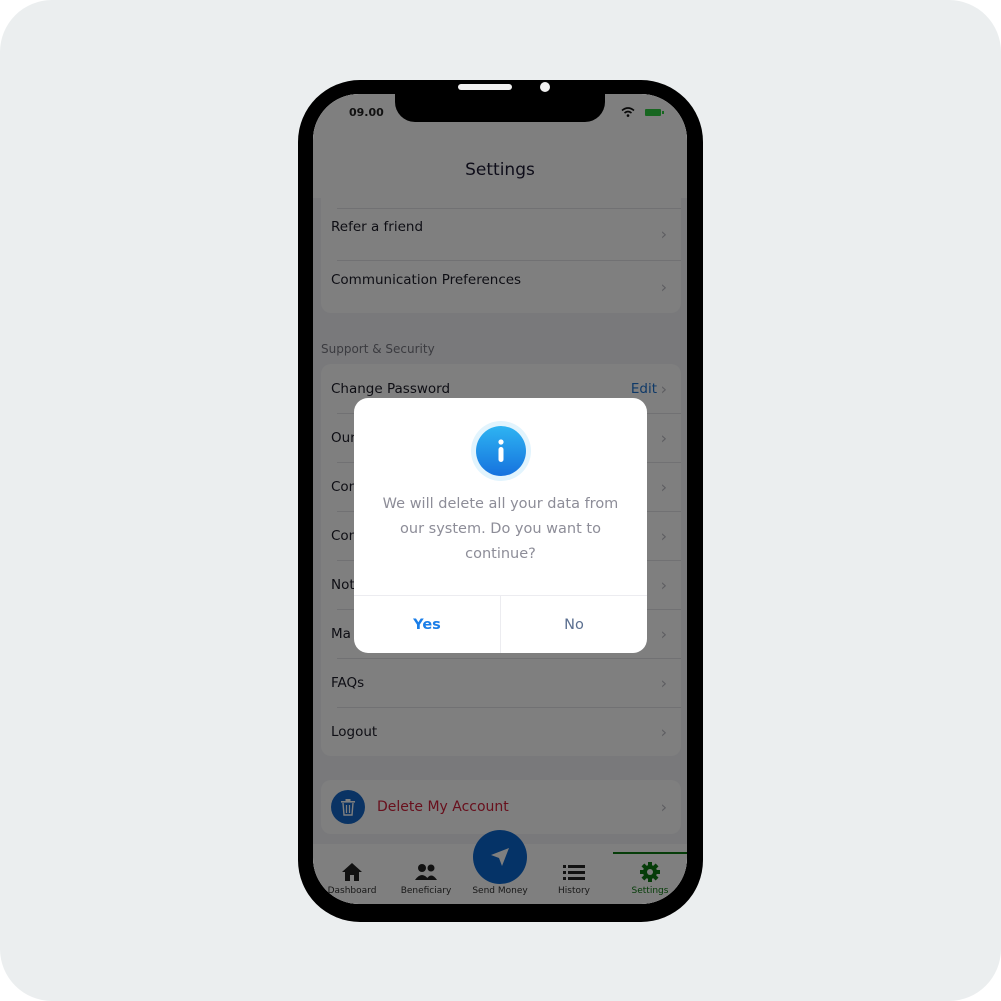 Image resolution: width=1001 pixels, height=1001 pixels. I want to click on dialog-actions: Yes No, so click(500, 624).